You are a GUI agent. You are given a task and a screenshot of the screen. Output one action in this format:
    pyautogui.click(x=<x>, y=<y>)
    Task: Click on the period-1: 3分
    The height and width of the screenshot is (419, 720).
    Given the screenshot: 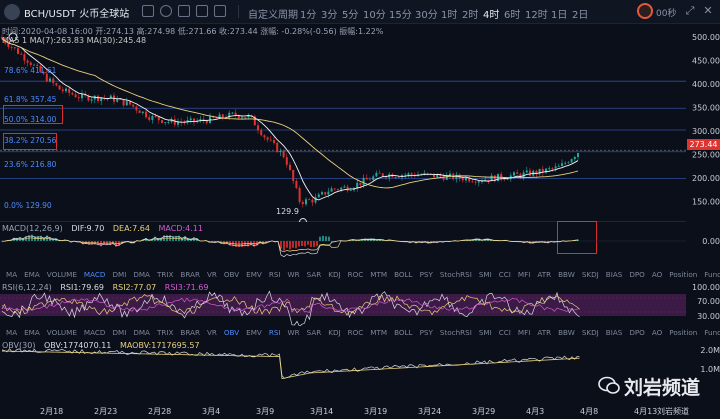 What is the action you would take?
    pyautogui.click(x=329, y=13)
    